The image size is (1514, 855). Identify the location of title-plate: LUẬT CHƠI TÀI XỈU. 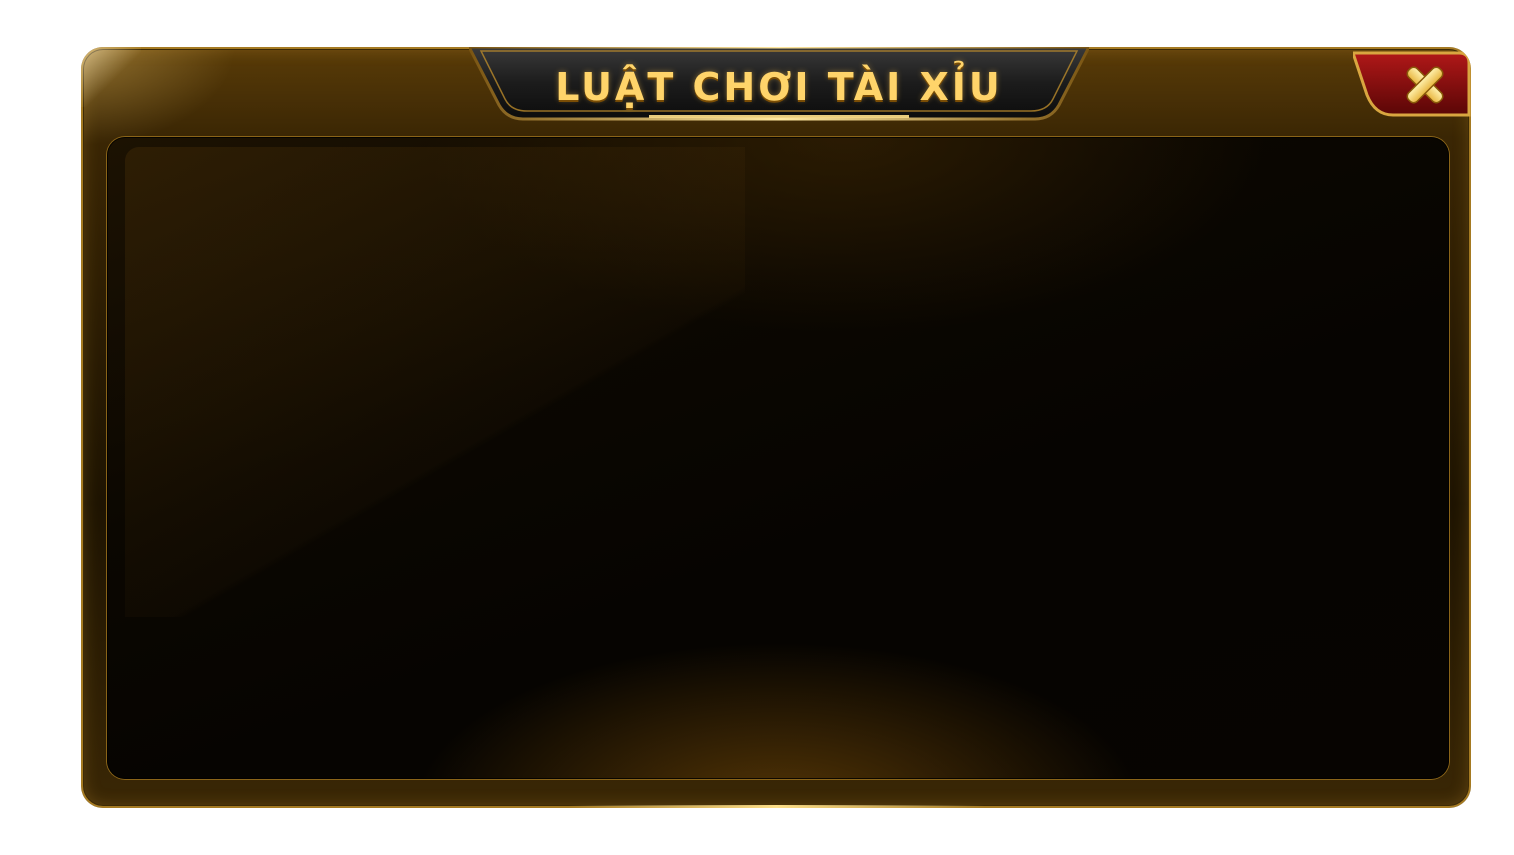
(779, 84).